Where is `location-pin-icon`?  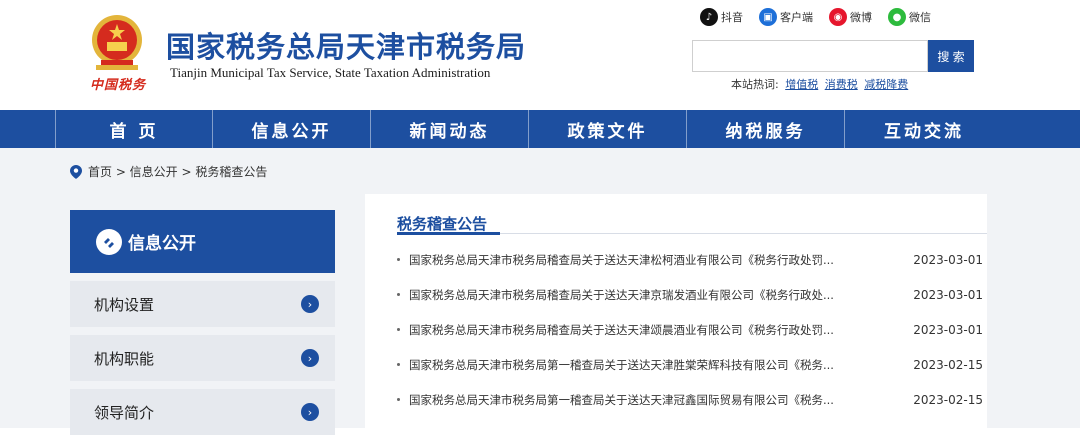
location-pin-icon is located at coordinates (76, 171).